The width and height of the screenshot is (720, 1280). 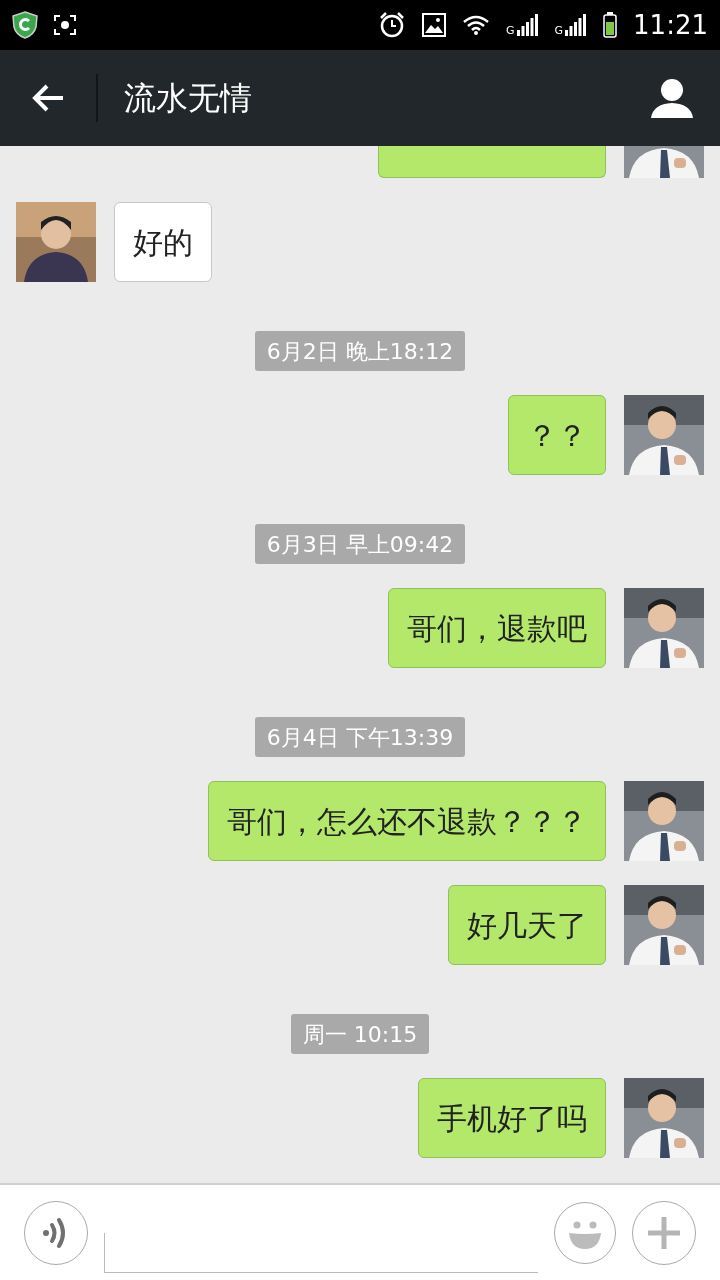 What do you see at coordinates (360, 351) in the screenshot?
I see `timestamp: 6月2日 晚上18:12` at bounding box center [360, 351].